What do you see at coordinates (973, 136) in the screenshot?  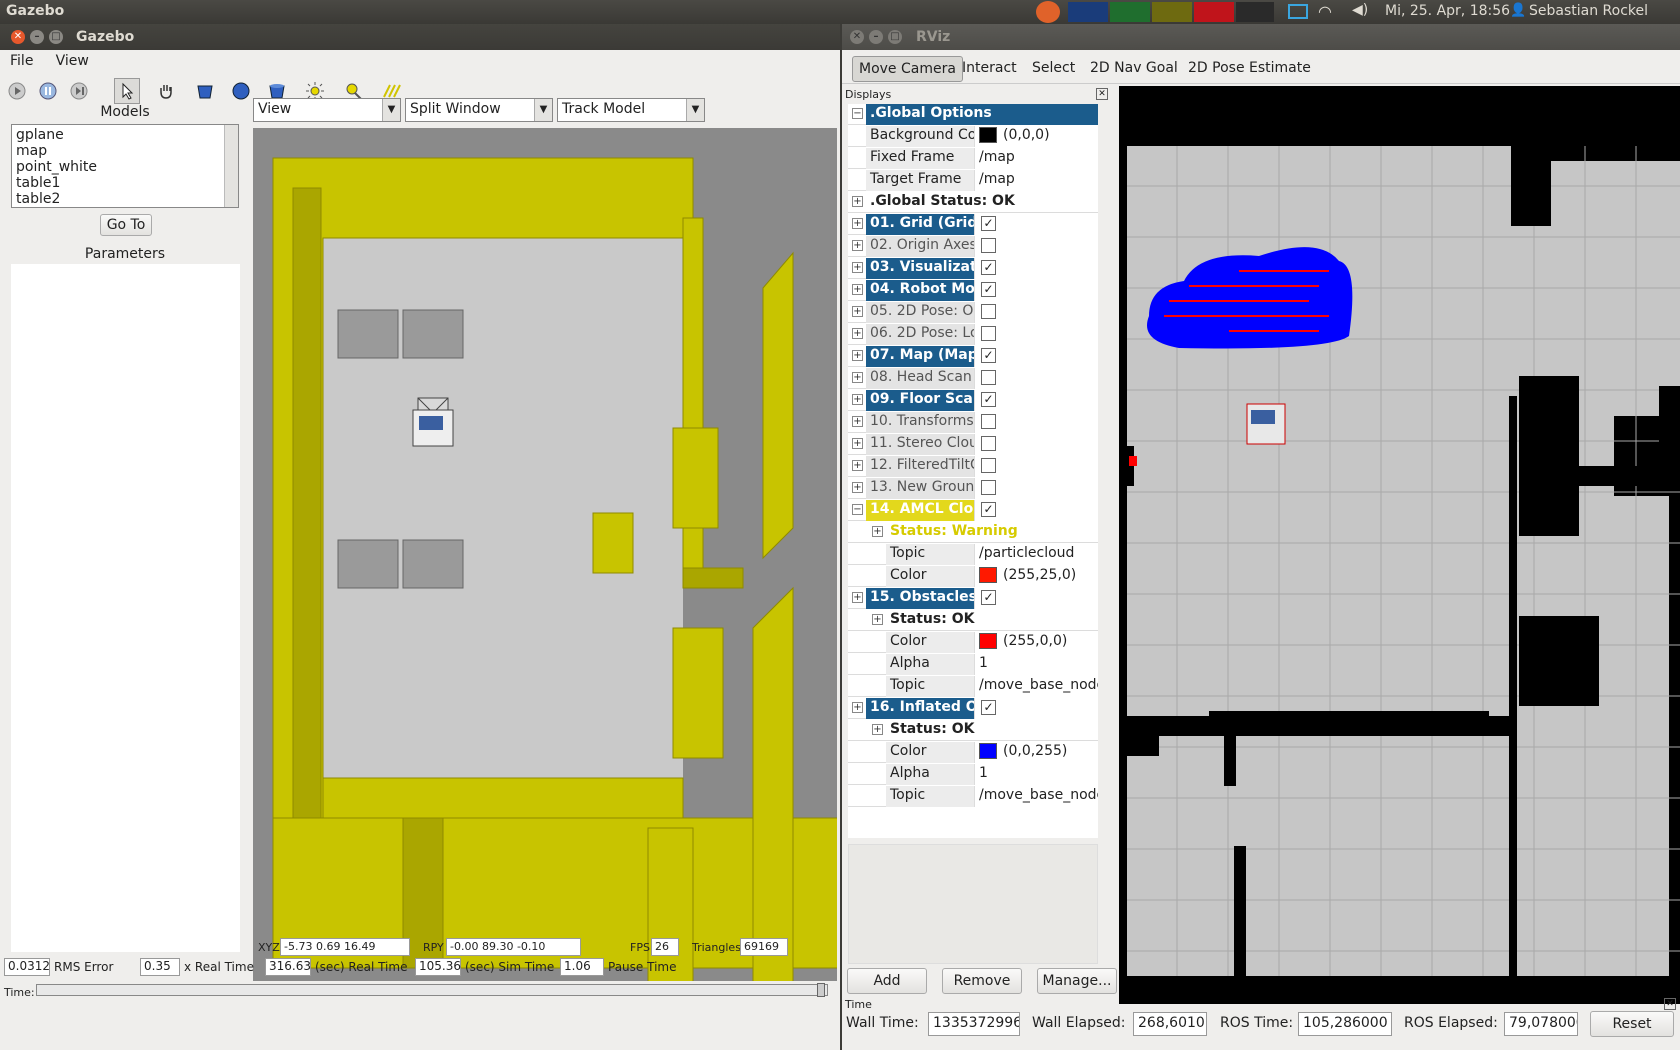 I see `display-row: Background Colo (0,0,0)` at bounding box center [973, 136].